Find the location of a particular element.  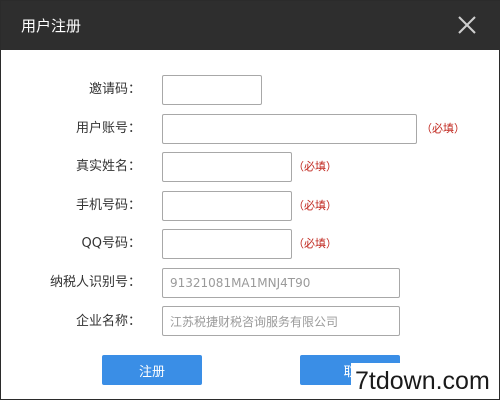

phone-required-note: （必填） is located at coordinates (315, 205).